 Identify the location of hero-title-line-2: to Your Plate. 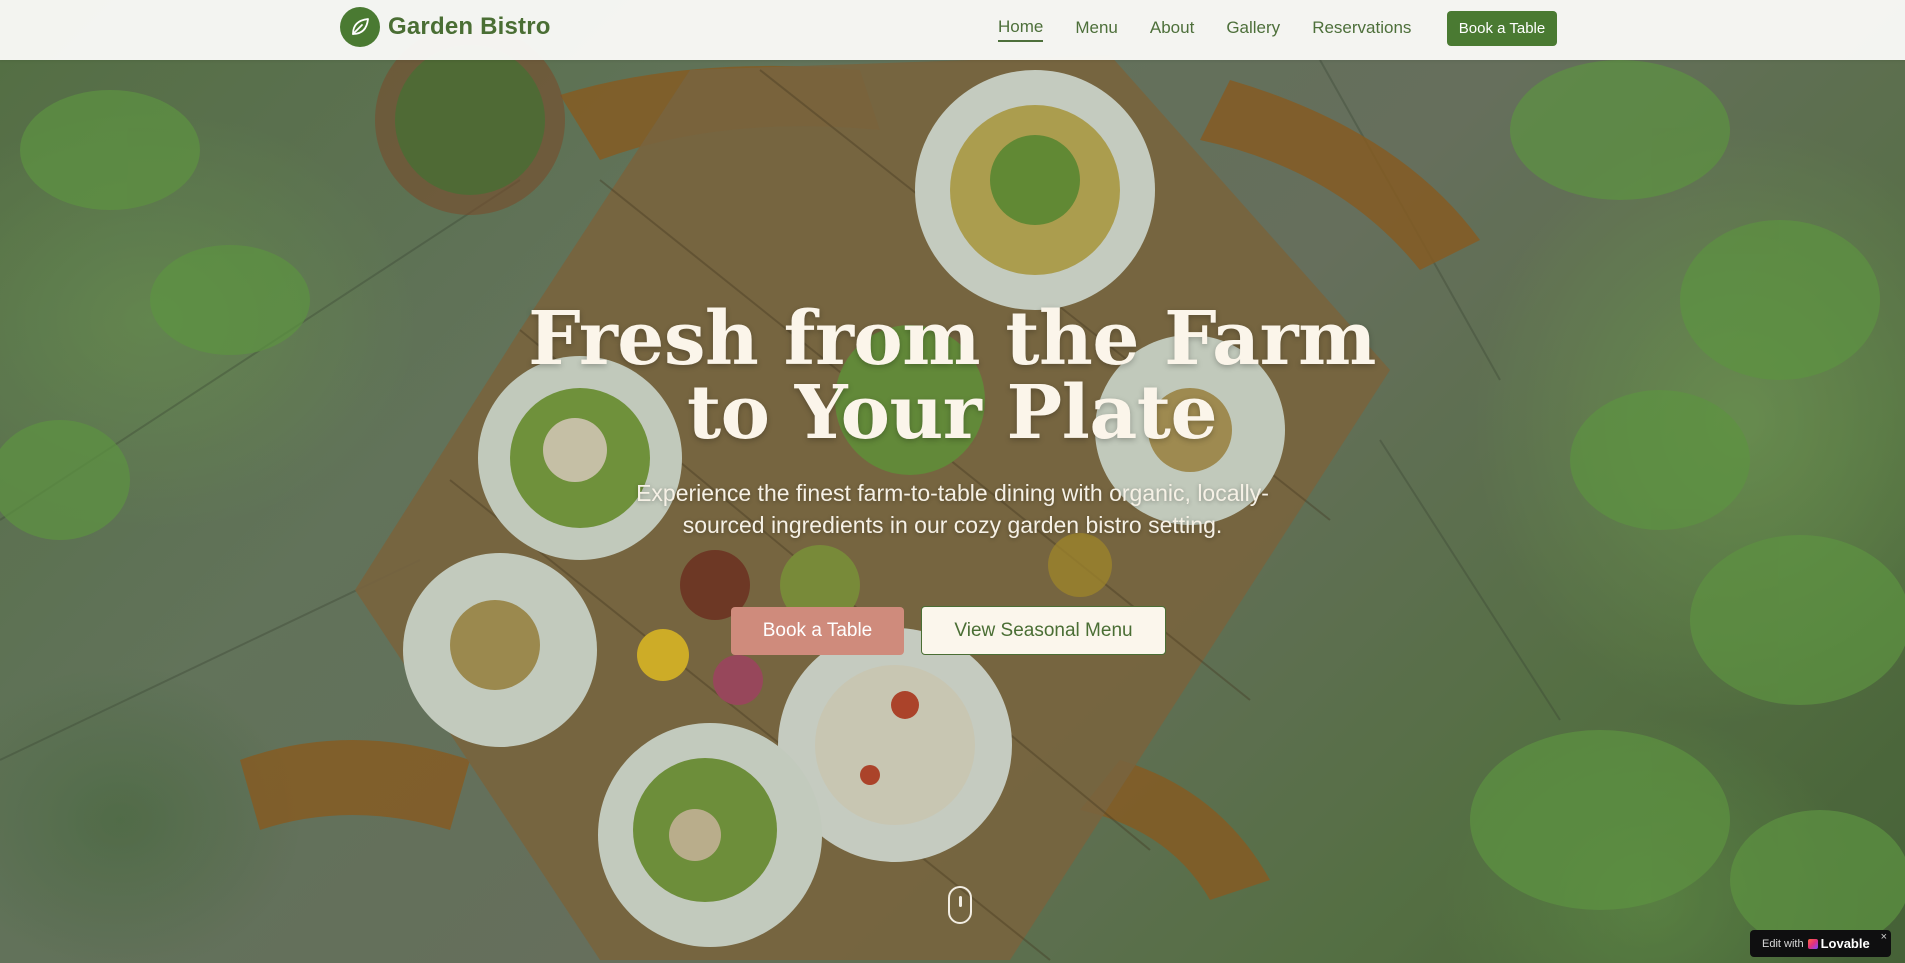
(952, 413).